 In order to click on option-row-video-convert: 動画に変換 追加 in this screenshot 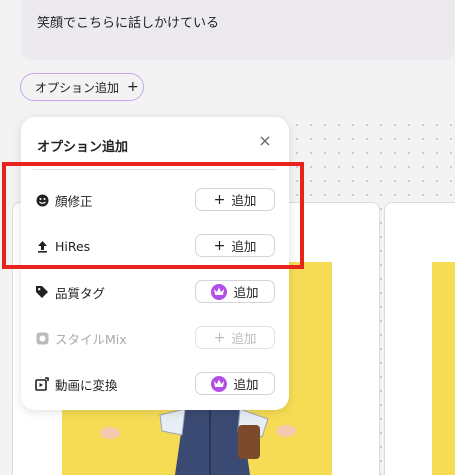, I will do `click(155, 384)`.